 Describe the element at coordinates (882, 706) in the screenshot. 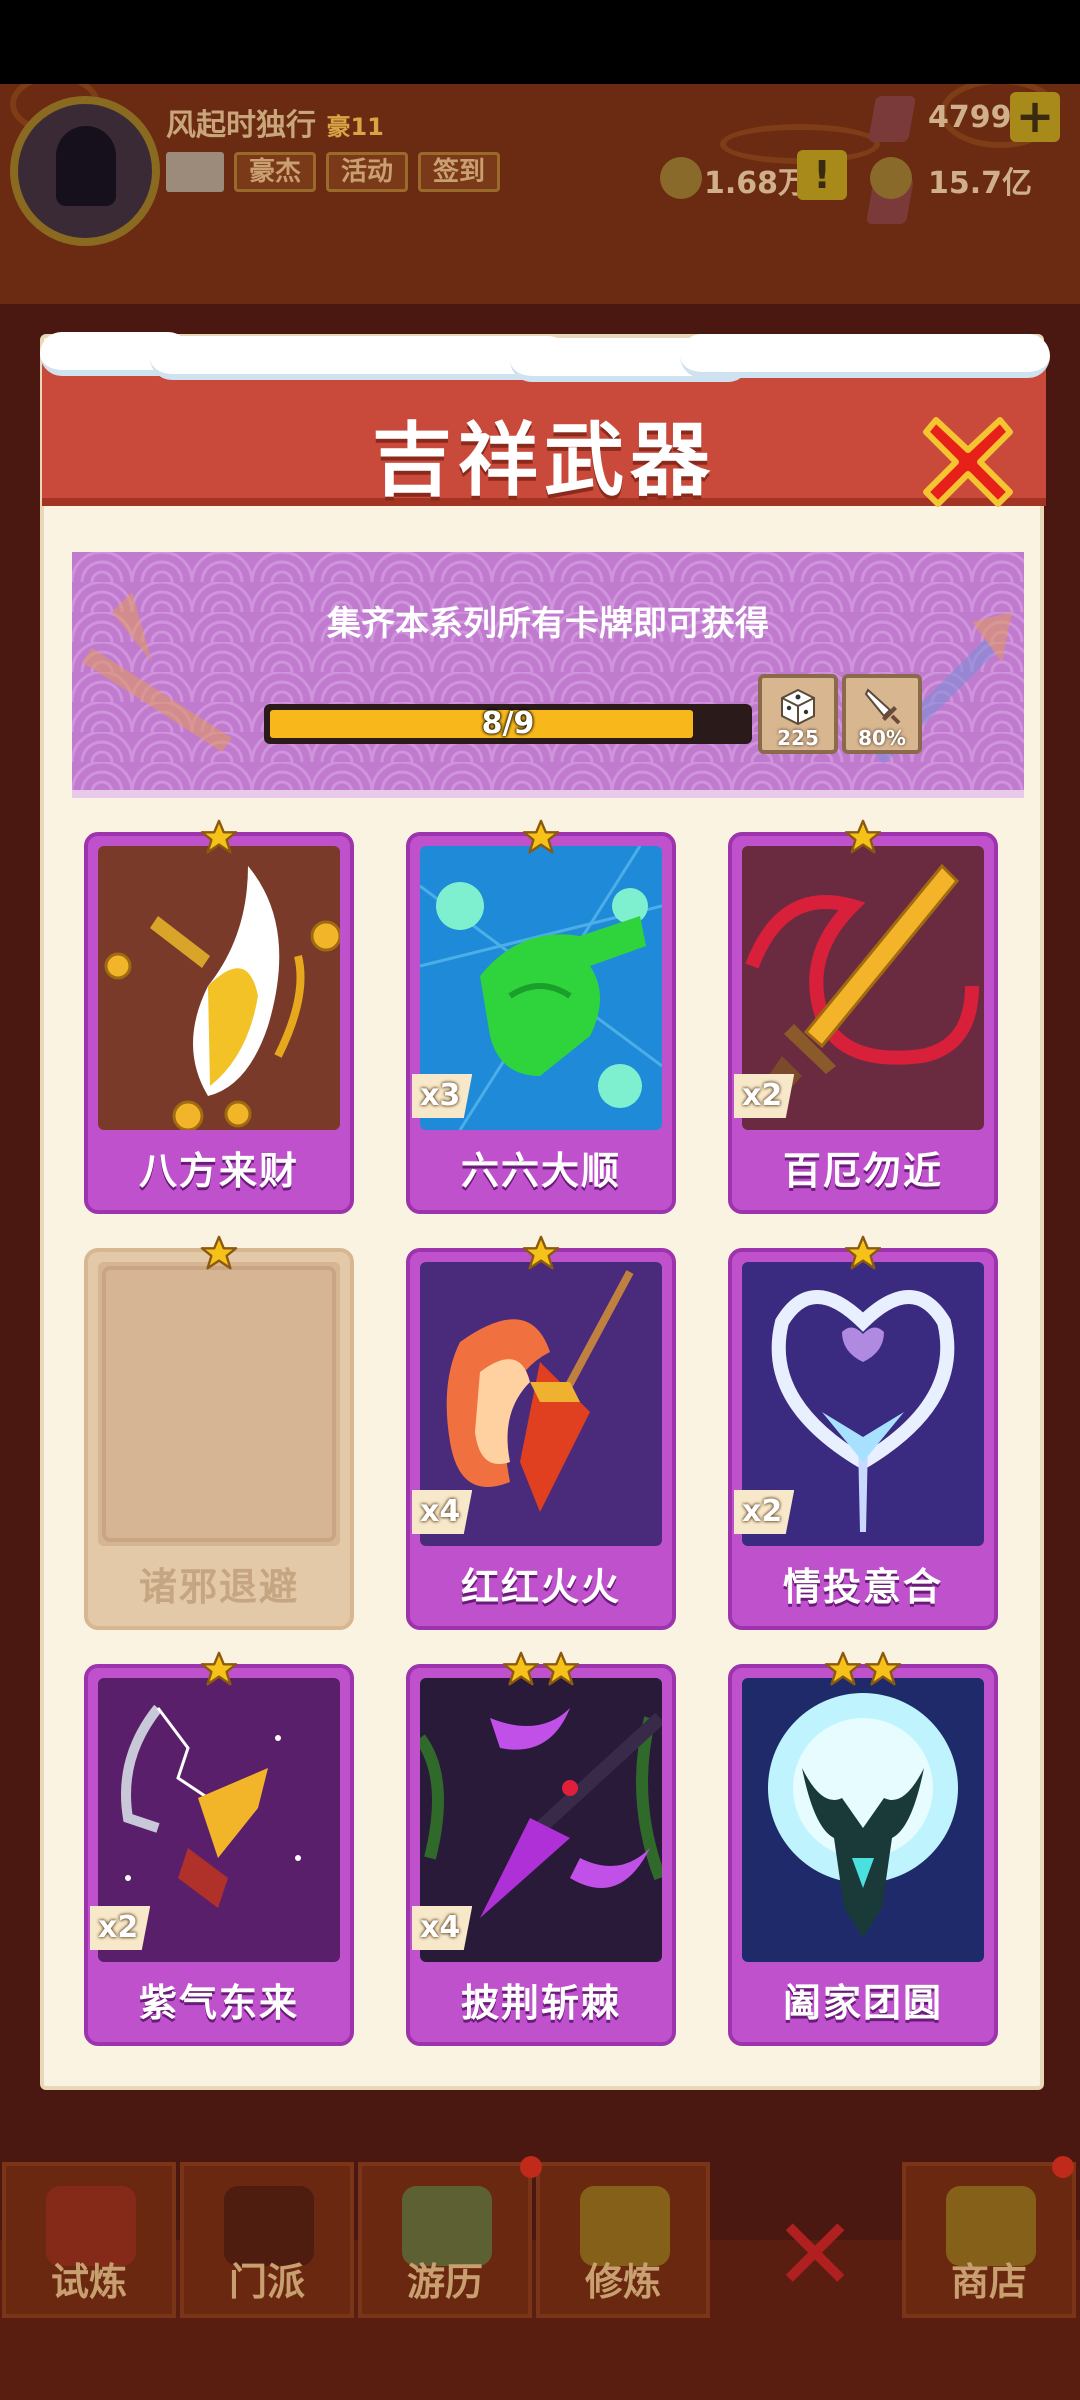

I see `sword-icon` at that location.